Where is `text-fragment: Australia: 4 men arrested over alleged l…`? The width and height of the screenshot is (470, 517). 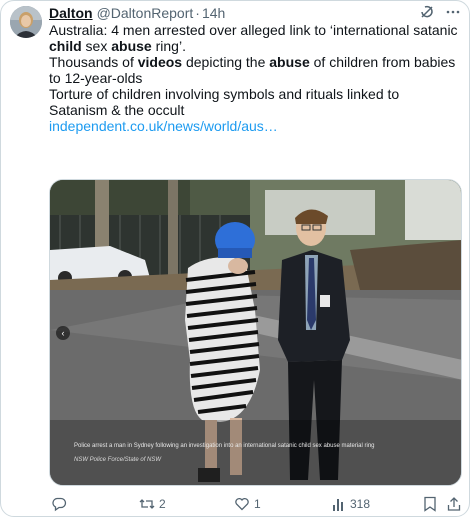
text-fragment: Australia: 4 men arrested over alleged l… is located at coordinates (253, 30).